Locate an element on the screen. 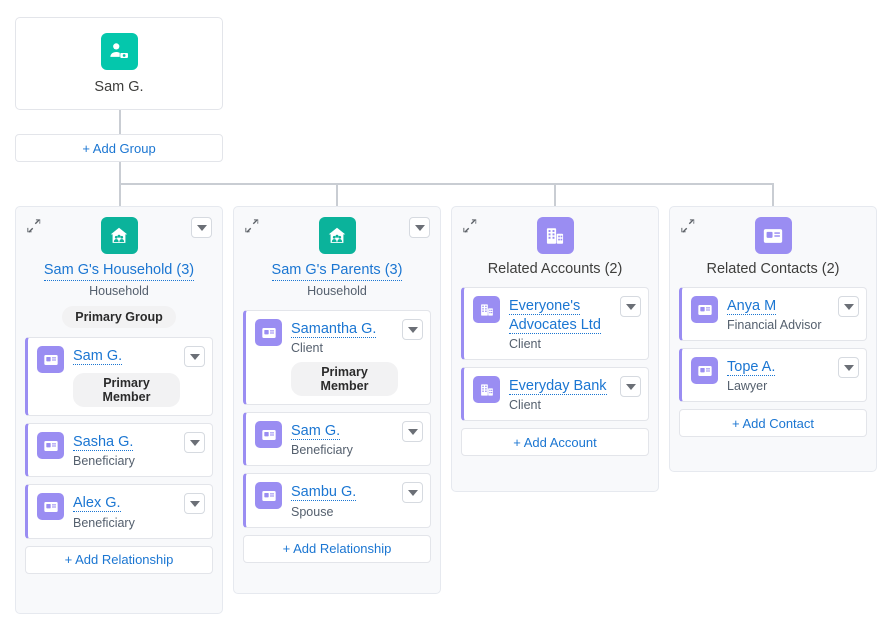  card-header: Related Contacts (2) is located at coordinates (773, 242).